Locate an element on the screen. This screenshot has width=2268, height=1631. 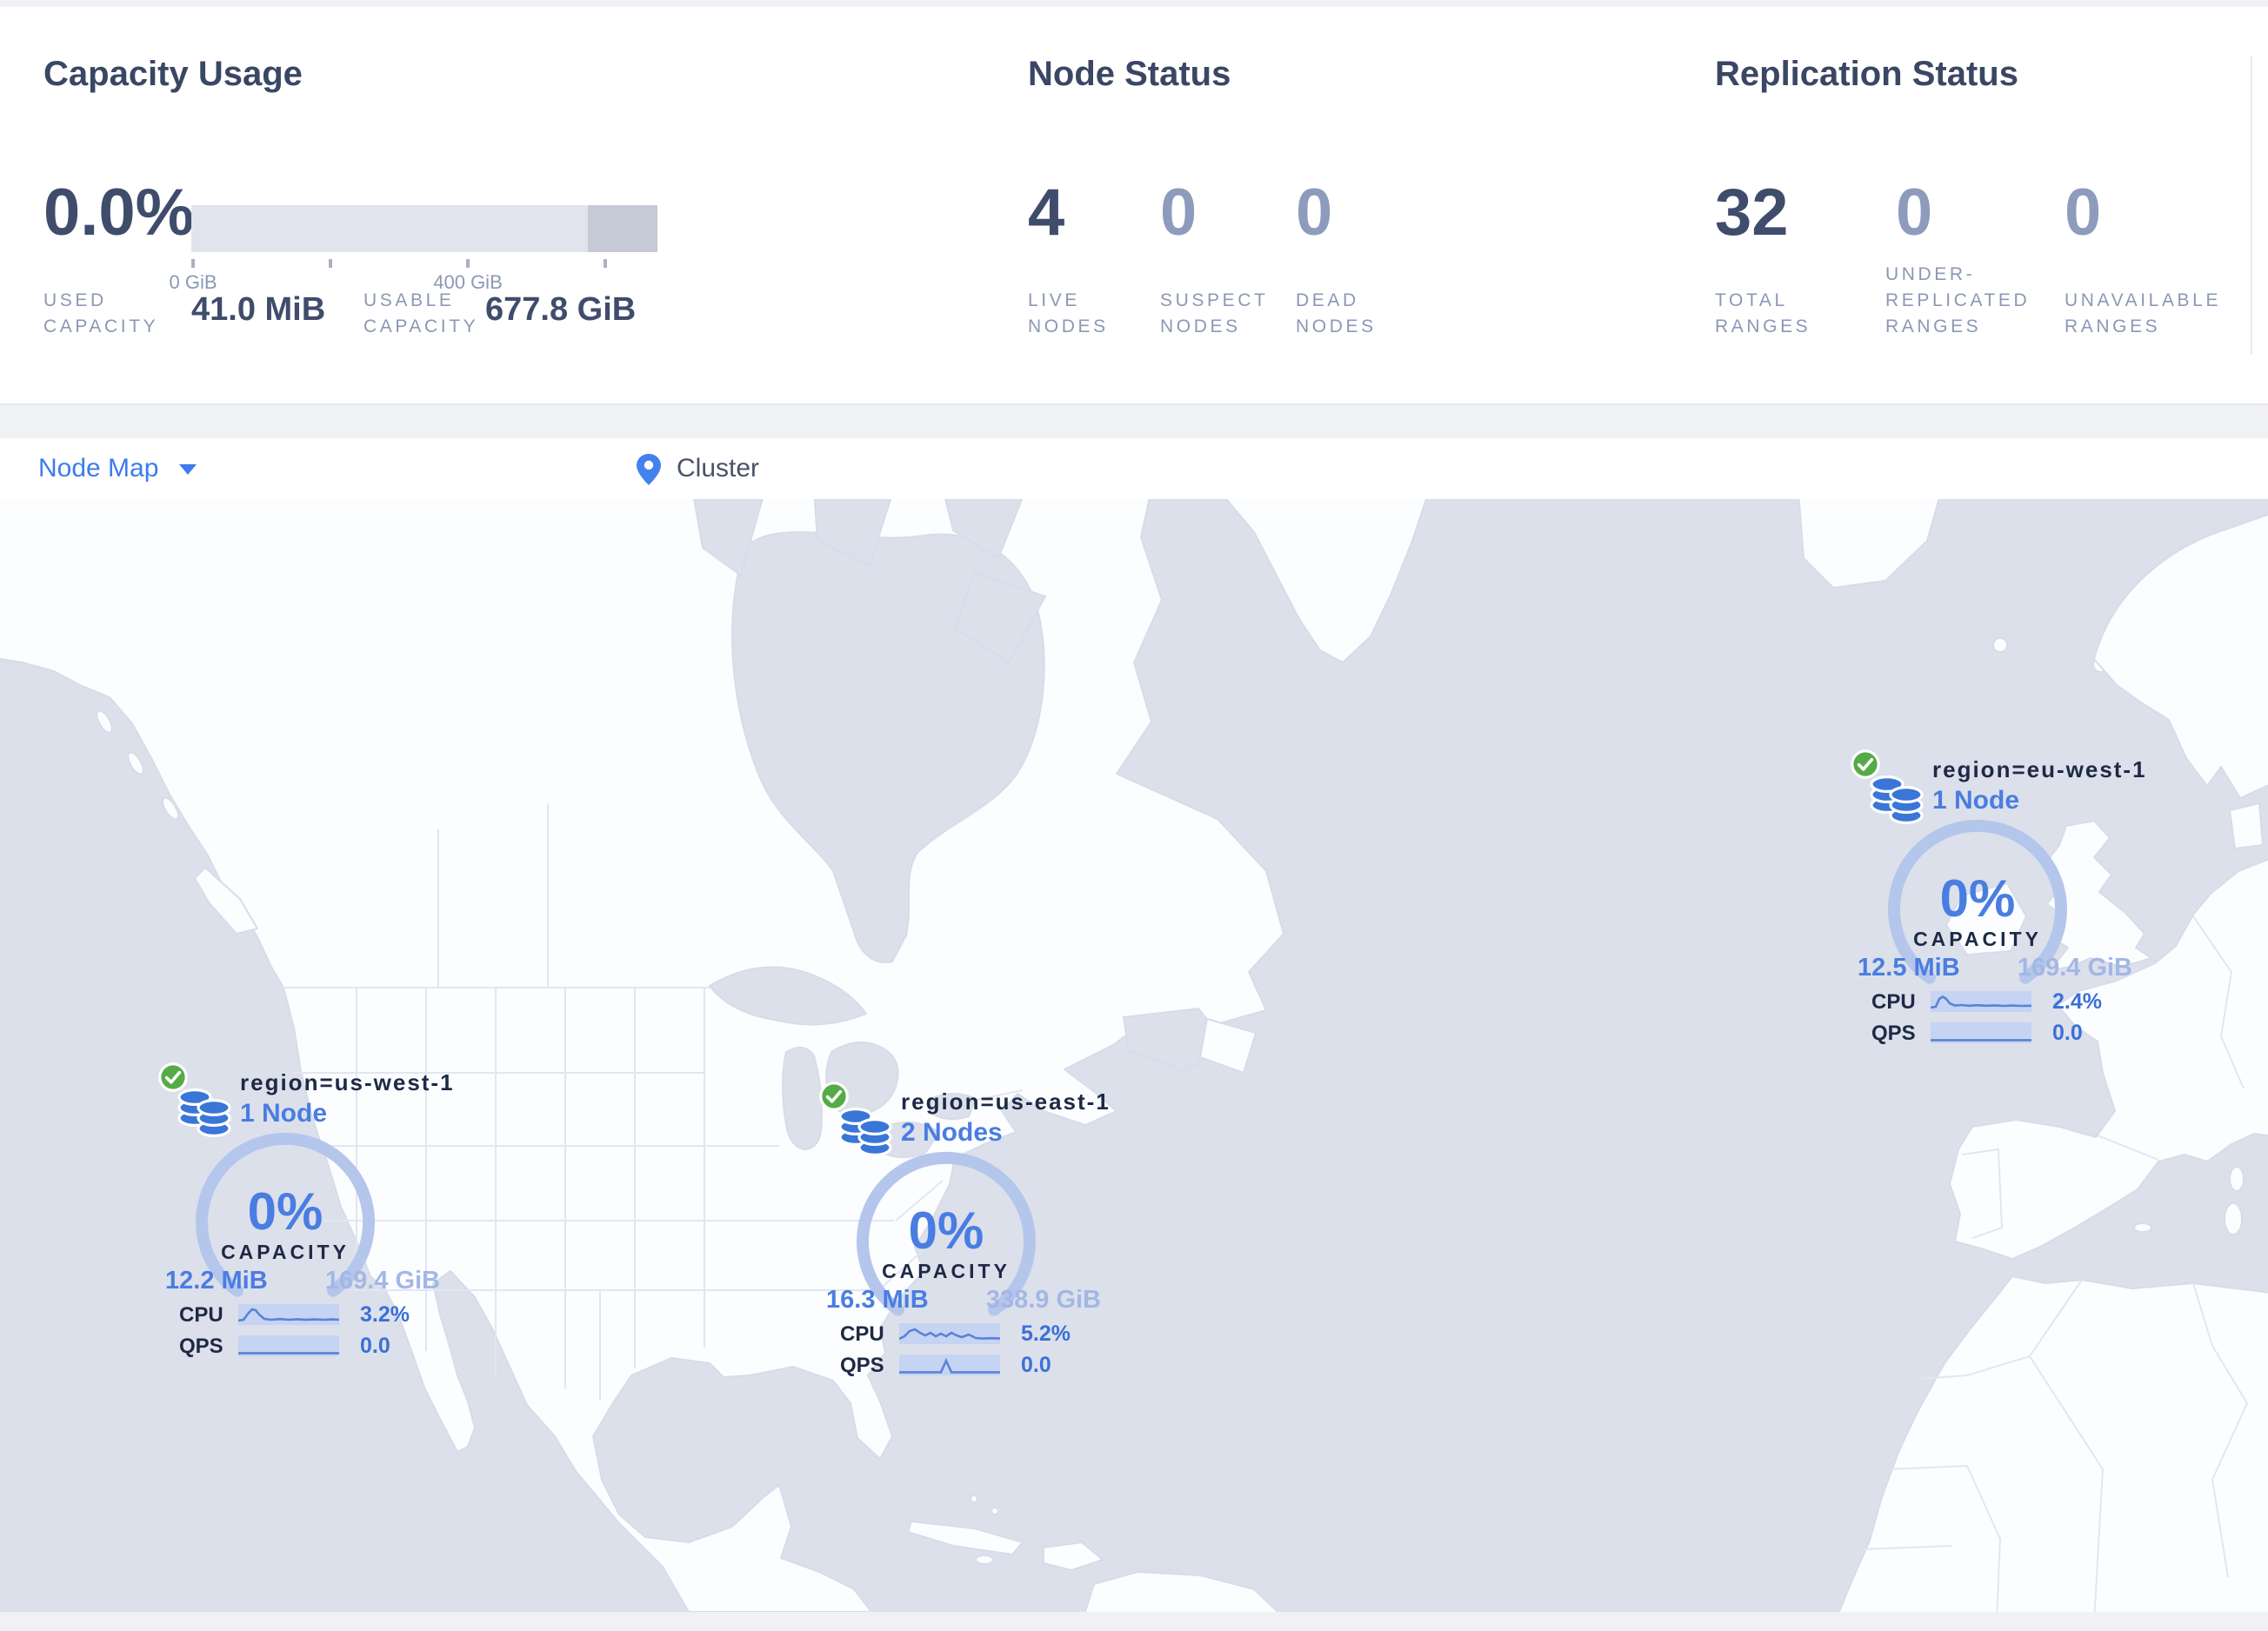
capacity-usage-title: Capacity Usage is located at coordinates (173, 75).